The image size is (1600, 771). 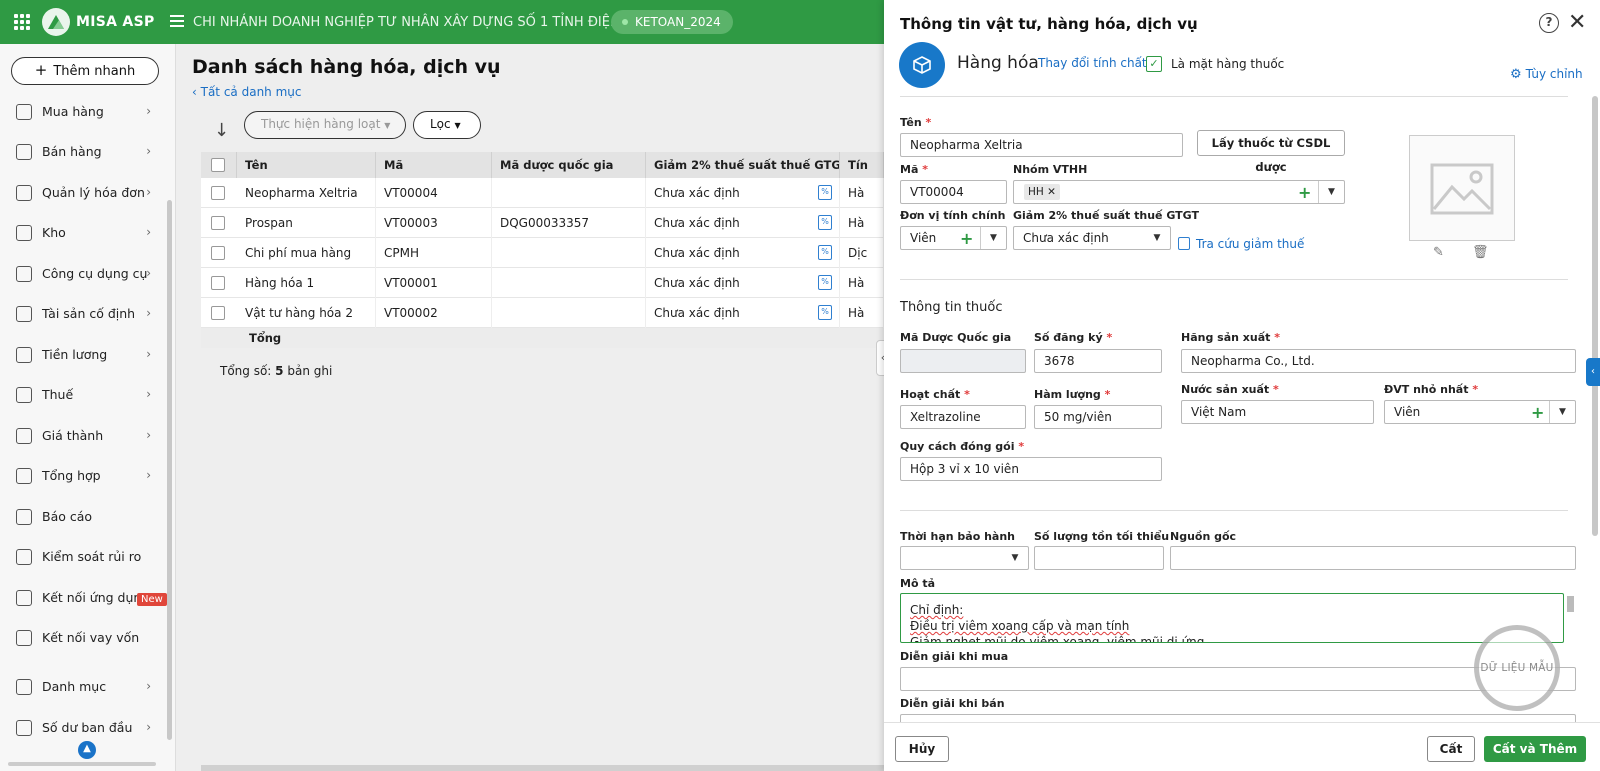 What do you see at coordinates (82, 687) in the screenshot?
I see `sidebar-item-categories: Danh mục ›` at bounding box center [82, 687].